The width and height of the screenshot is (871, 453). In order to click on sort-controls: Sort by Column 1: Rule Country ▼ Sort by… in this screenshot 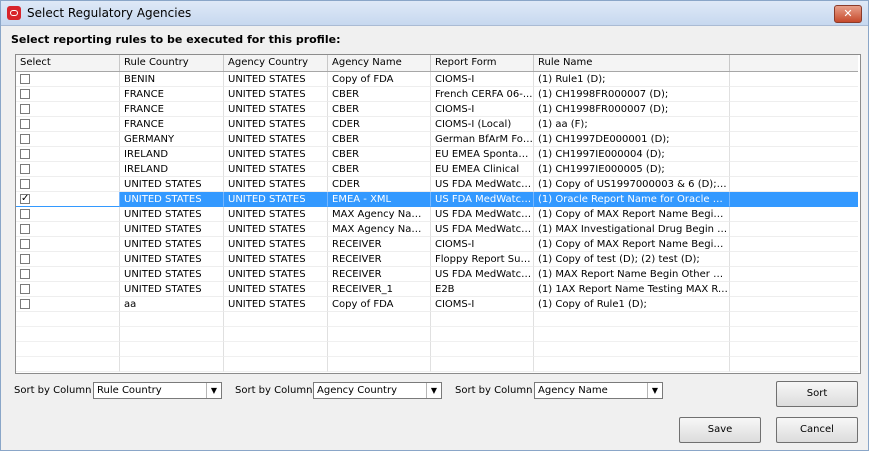, I will do `click(435, 391)`.